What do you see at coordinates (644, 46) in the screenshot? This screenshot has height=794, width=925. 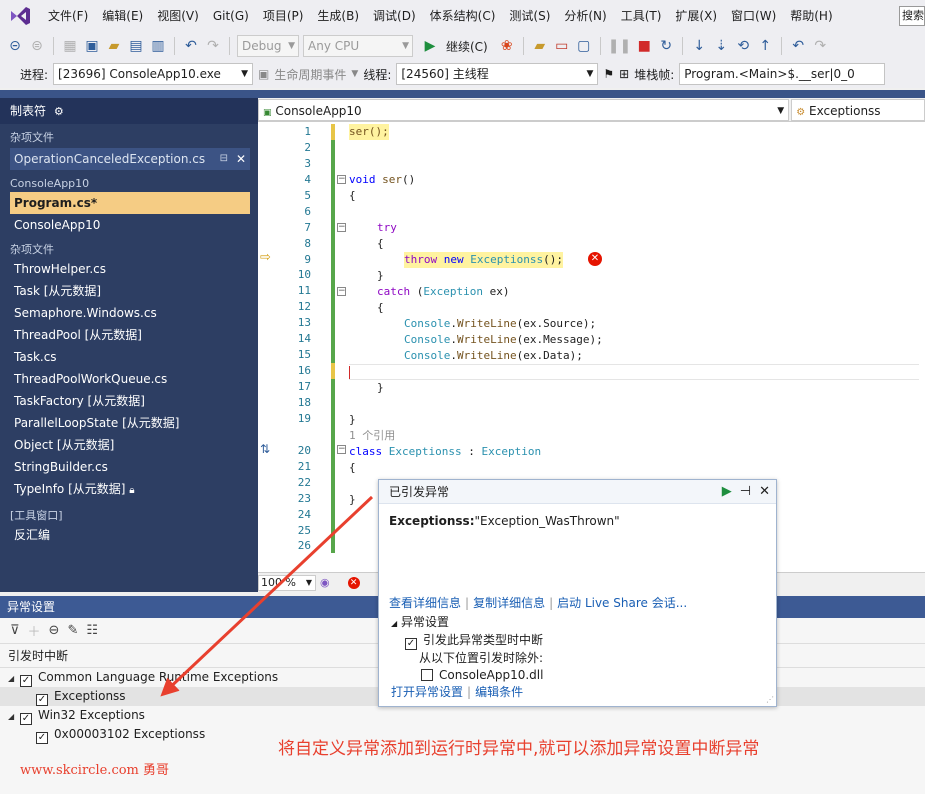 I see `stop-icon: ■` at bounding box center [644, 46].